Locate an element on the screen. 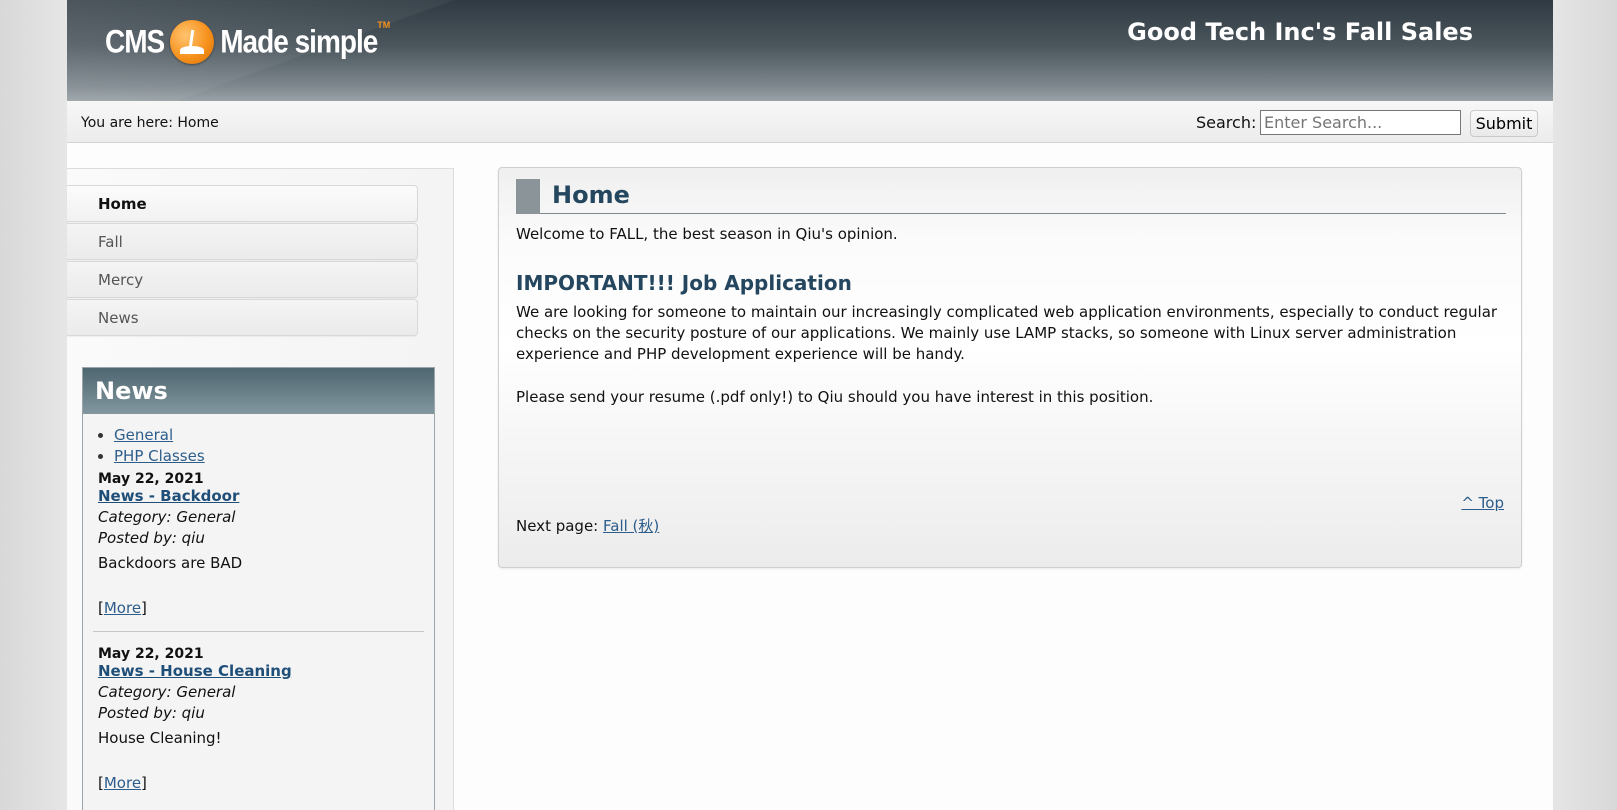 This screenshot has height=810, width=1617. logo-trademark: TM is located at coordinates (384, 25).